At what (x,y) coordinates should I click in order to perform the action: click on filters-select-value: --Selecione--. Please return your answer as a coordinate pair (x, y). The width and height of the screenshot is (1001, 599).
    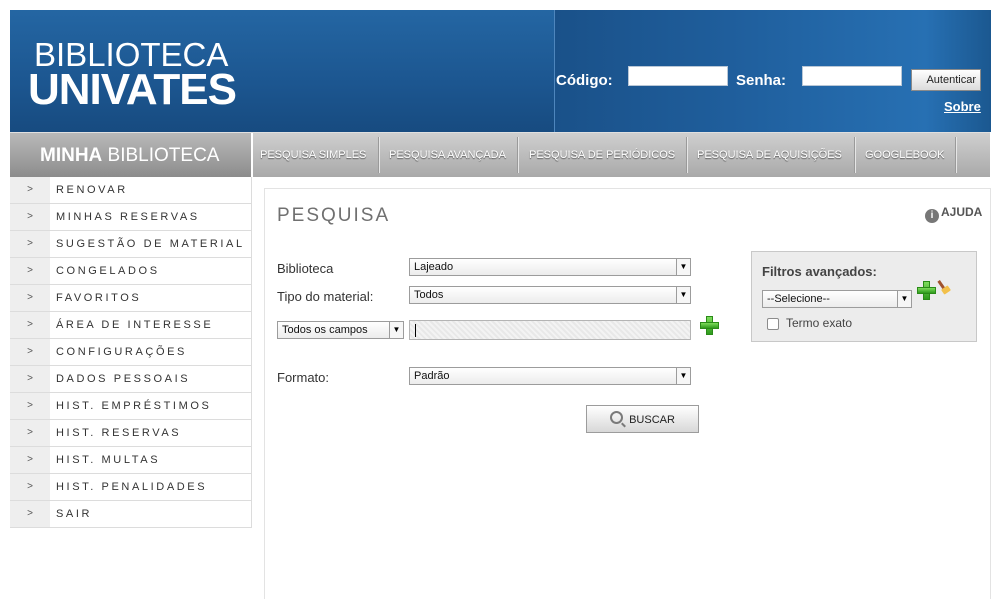
    Looking at the image, I should click on (798, 299).